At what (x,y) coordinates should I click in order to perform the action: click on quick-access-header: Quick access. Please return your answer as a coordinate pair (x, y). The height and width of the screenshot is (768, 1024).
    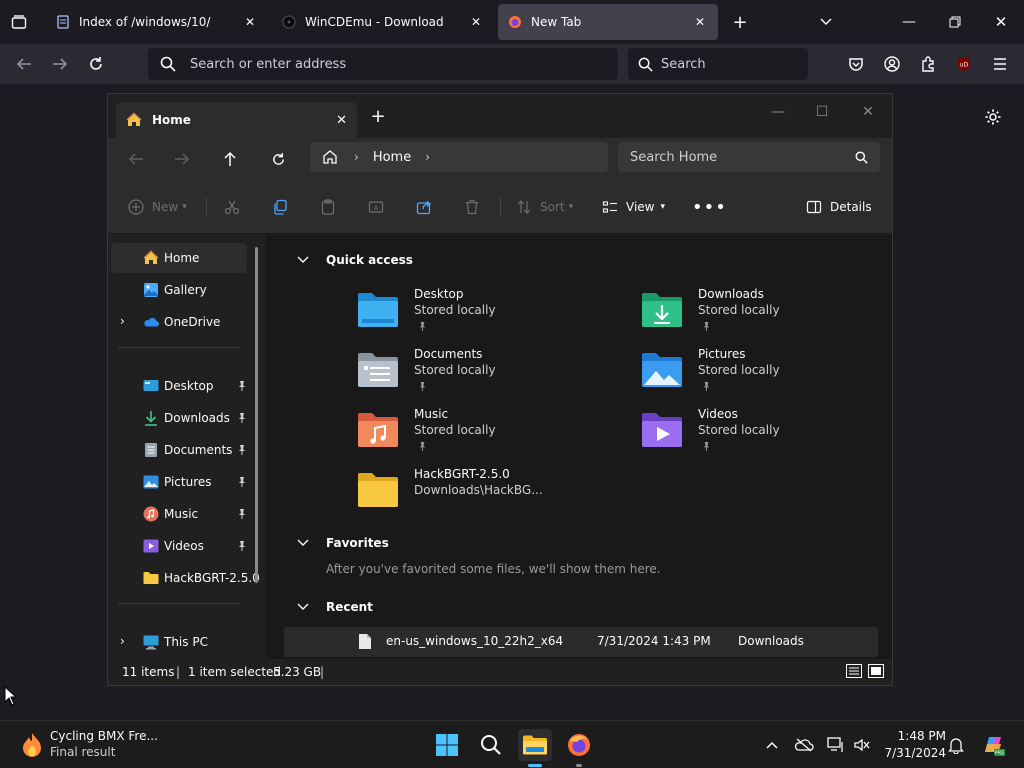
    Looking at the image, I should click on (355, 260).